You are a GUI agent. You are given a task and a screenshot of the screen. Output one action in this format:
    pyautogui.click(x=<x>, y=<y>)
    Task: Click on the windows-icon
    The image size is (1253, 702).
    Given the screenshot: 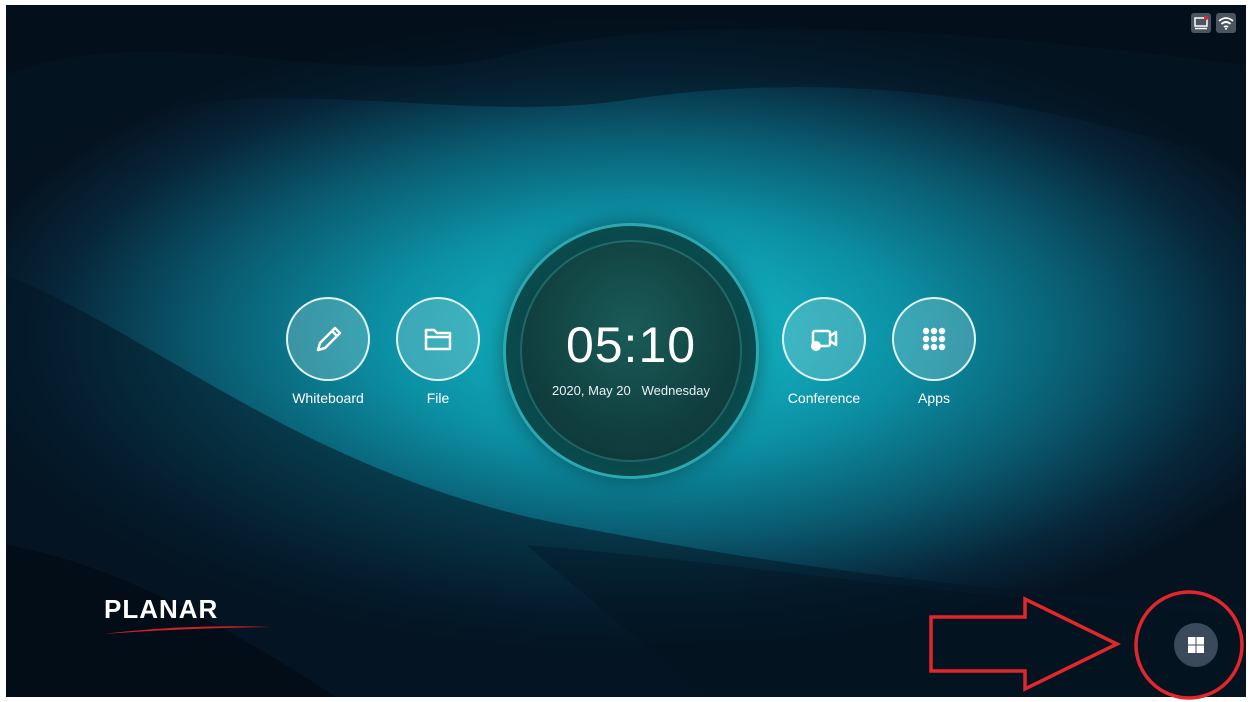 What is the action you would take?
    pyautogui.click(x=1196, y=645)
    